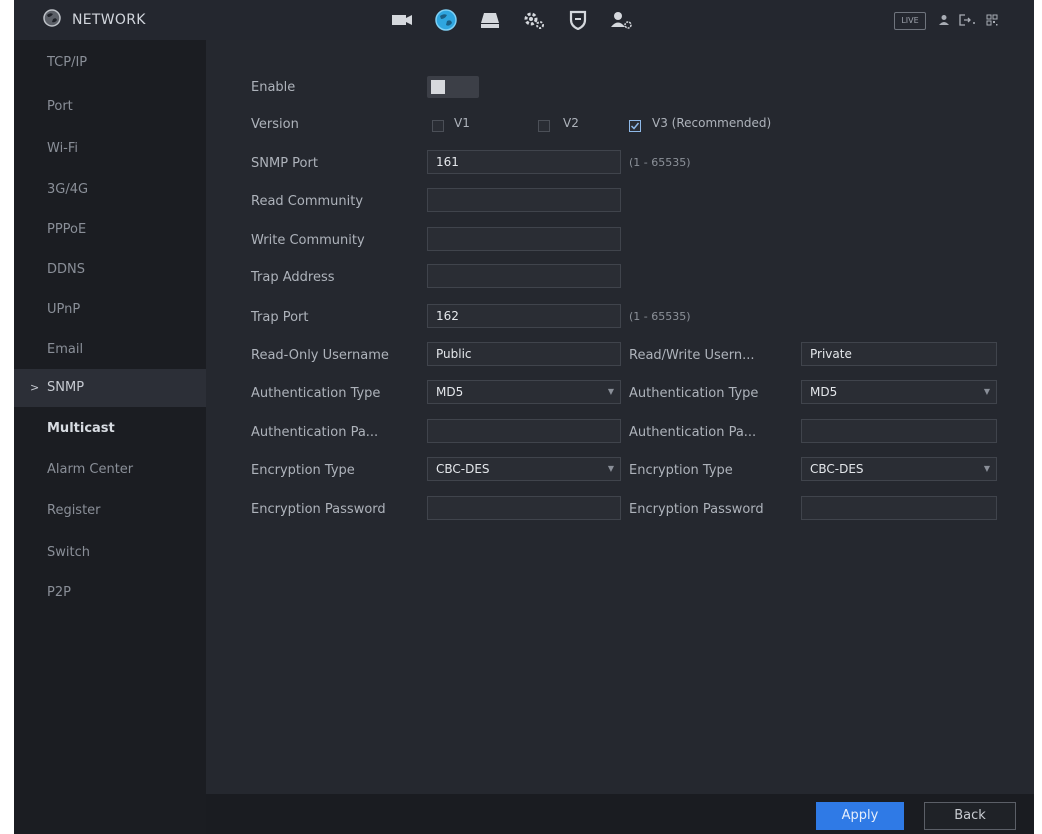 This screenshot has height=834, width=1042. I want to click on trap-address-input, so click(524, 276).